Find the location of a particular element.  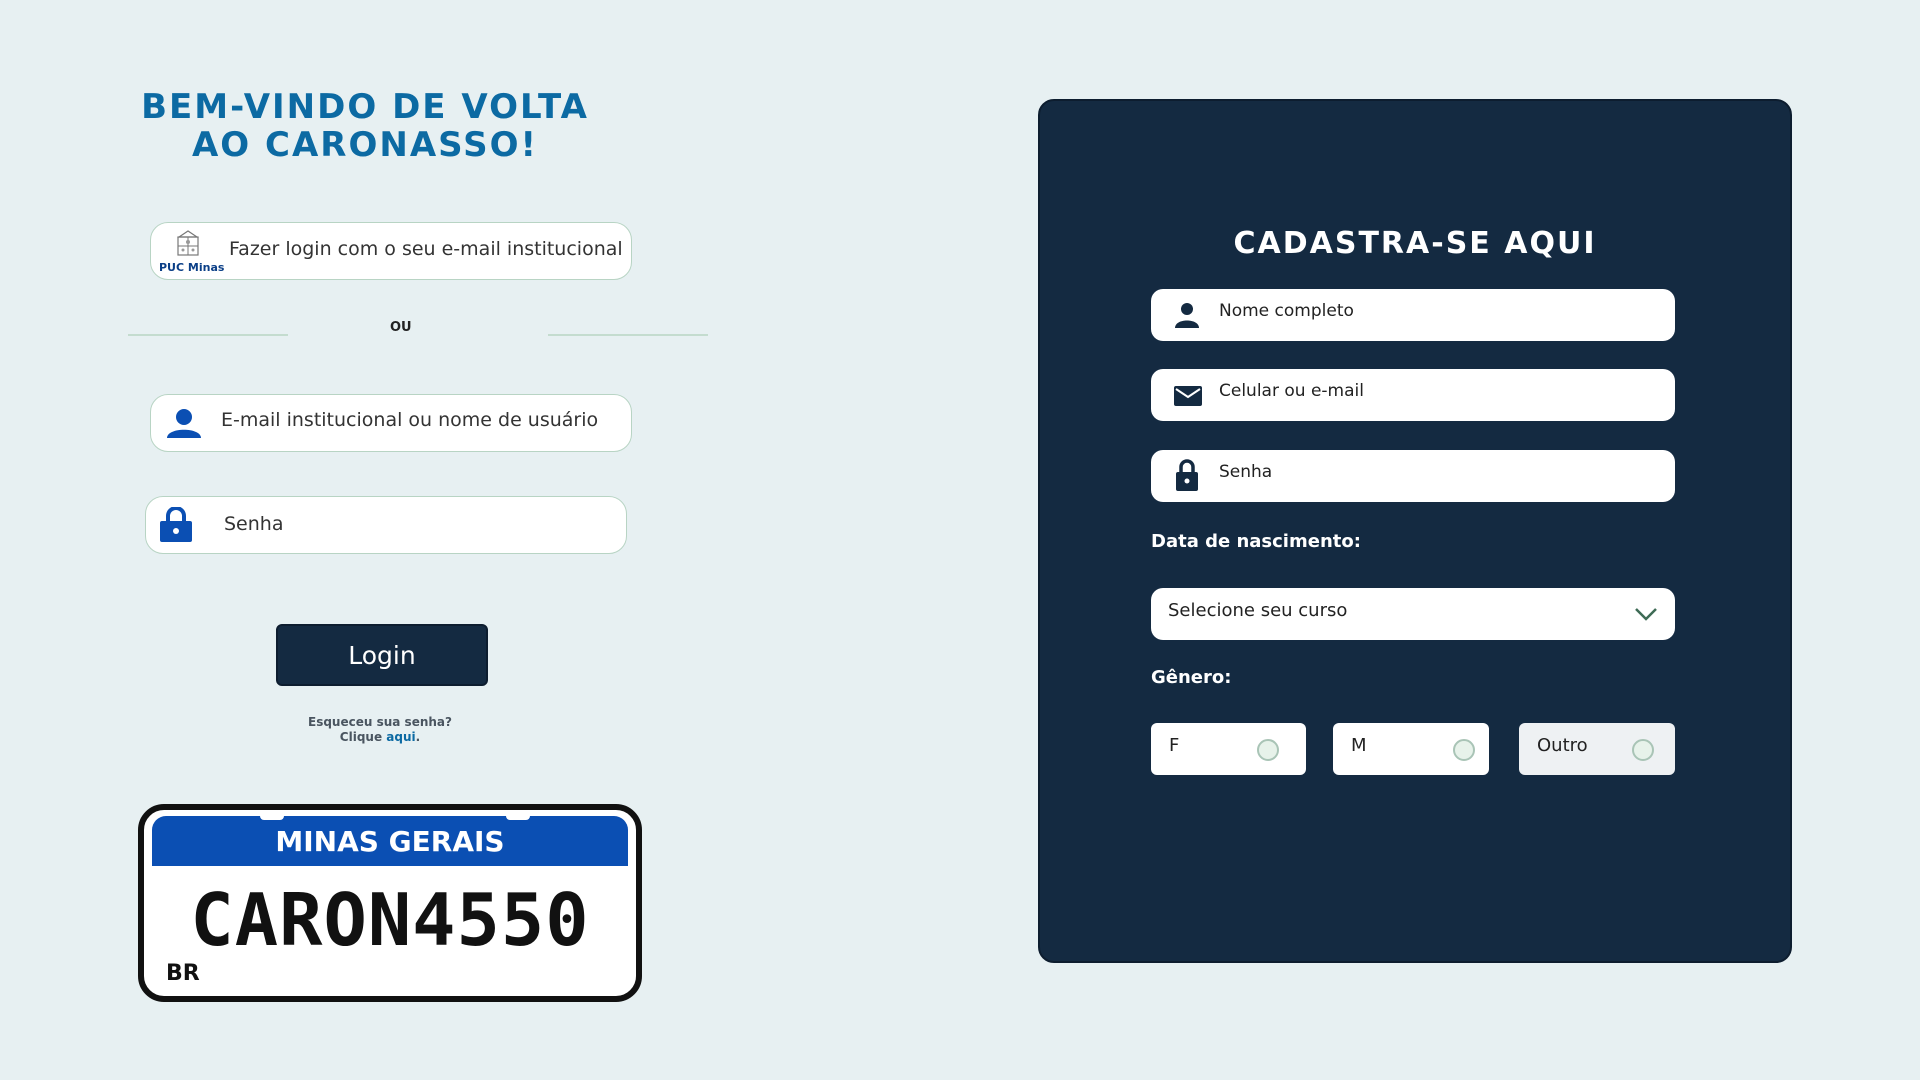

license-plate-graphic: MINAS GERAIS CARON4550 BR is located at coordinates (390, 903).